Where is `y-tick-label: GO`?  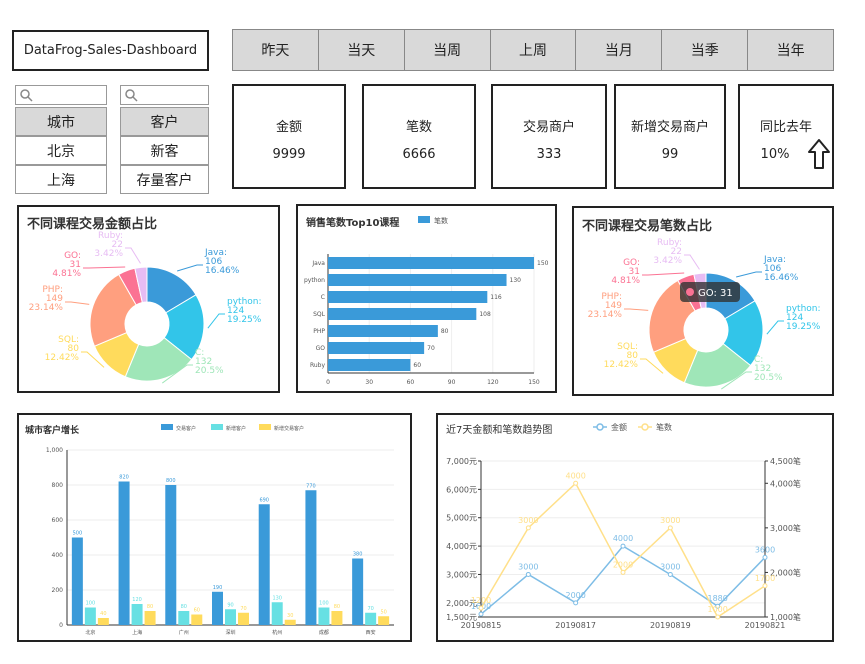 y-tick-label: GO is located at coordinates (321, 348).